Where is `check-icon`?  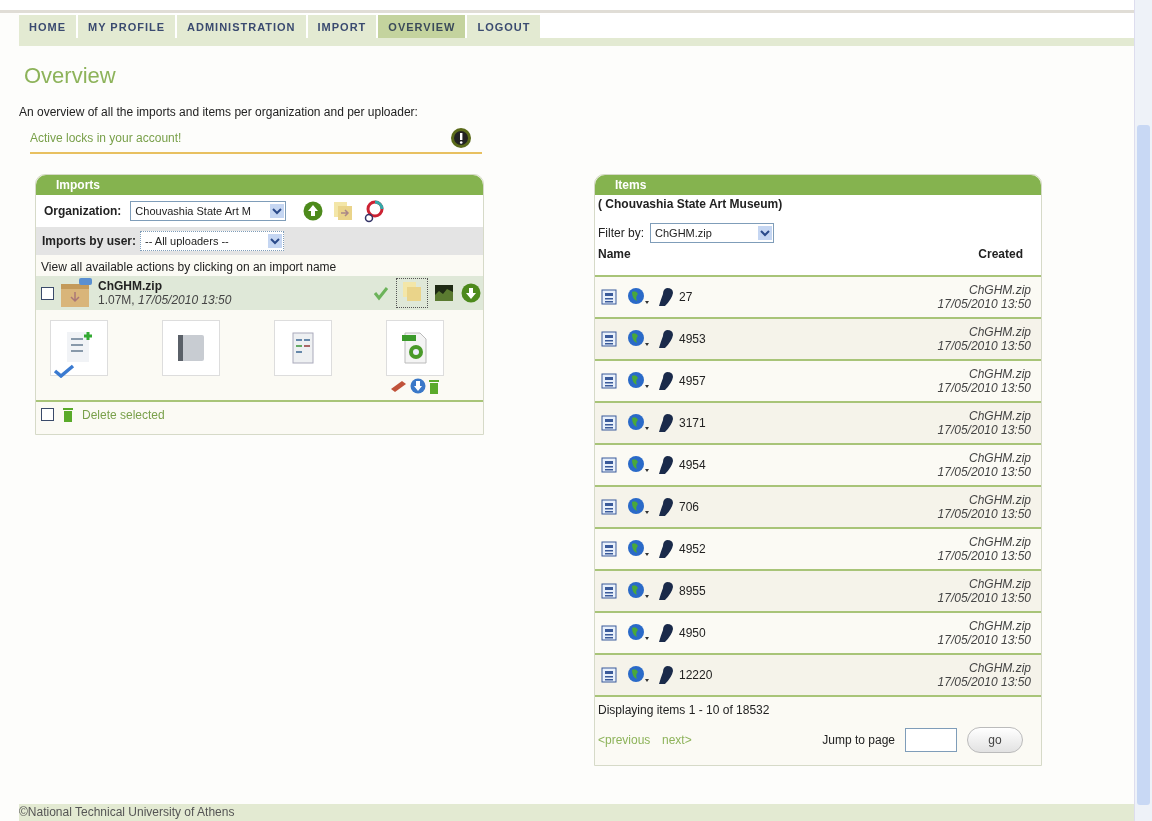 check-icon is located at coordinates (381, 293).